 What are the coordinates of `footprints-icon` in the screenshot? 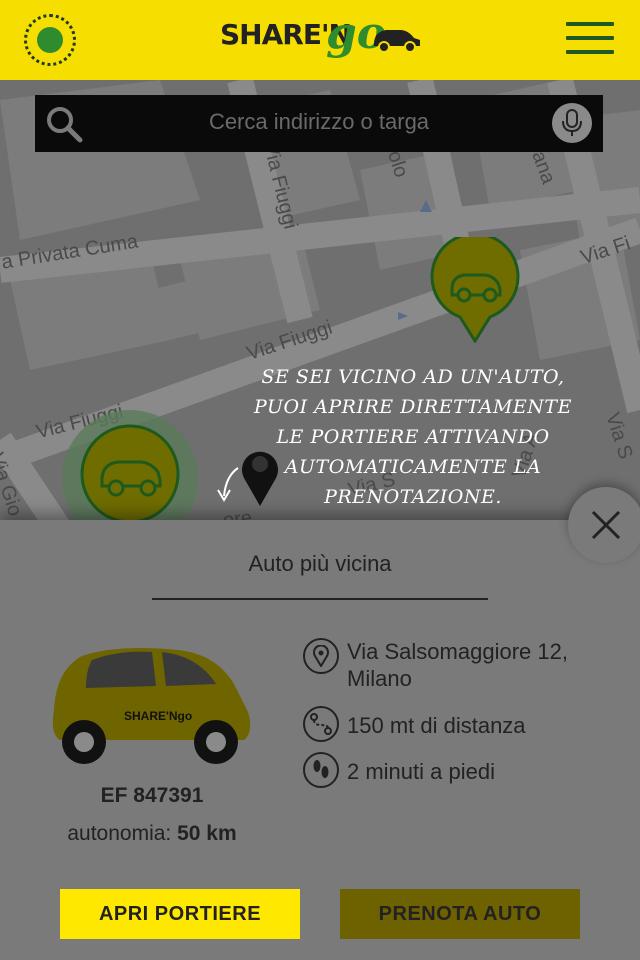 It's located at (321, 770).